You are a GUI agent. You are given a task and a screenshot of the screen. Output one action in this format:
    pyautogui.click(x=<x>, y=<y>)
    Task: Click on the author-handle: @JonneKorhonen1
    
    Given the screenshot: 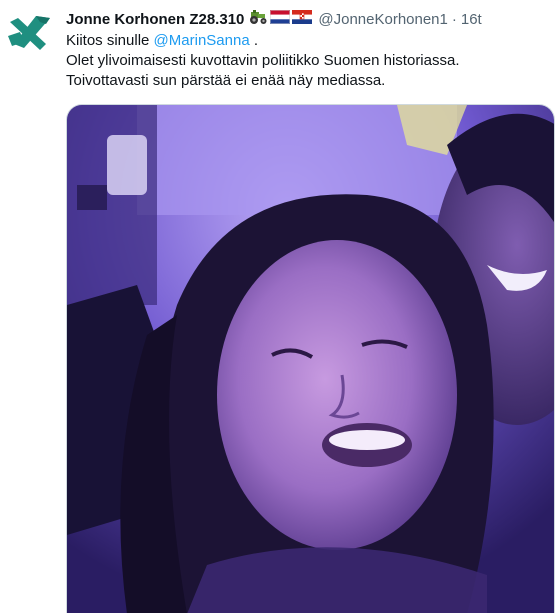 What is the action you would take?
    pyautogui.click(x=383, y=20)
    